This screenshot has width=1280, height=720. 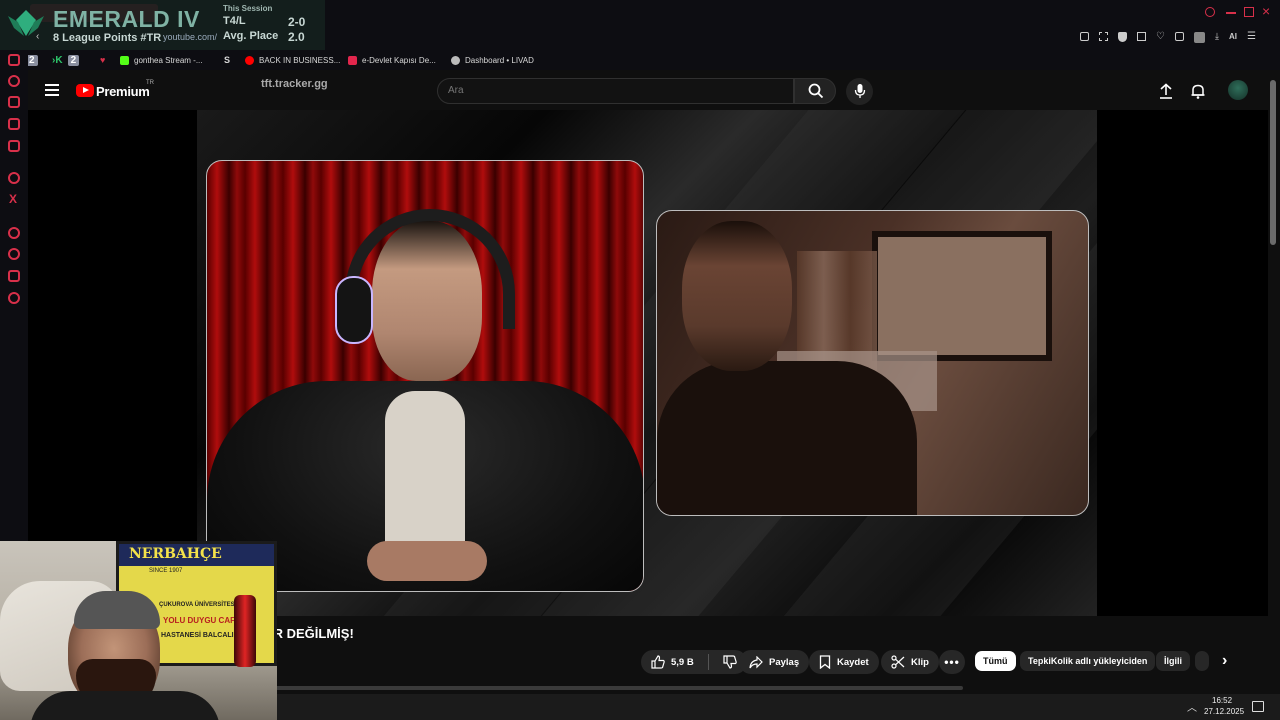 What do you see at coordinates (1166, 91) in the screenshot?
I see `upload-icon` at bounding box center [1166, 91].